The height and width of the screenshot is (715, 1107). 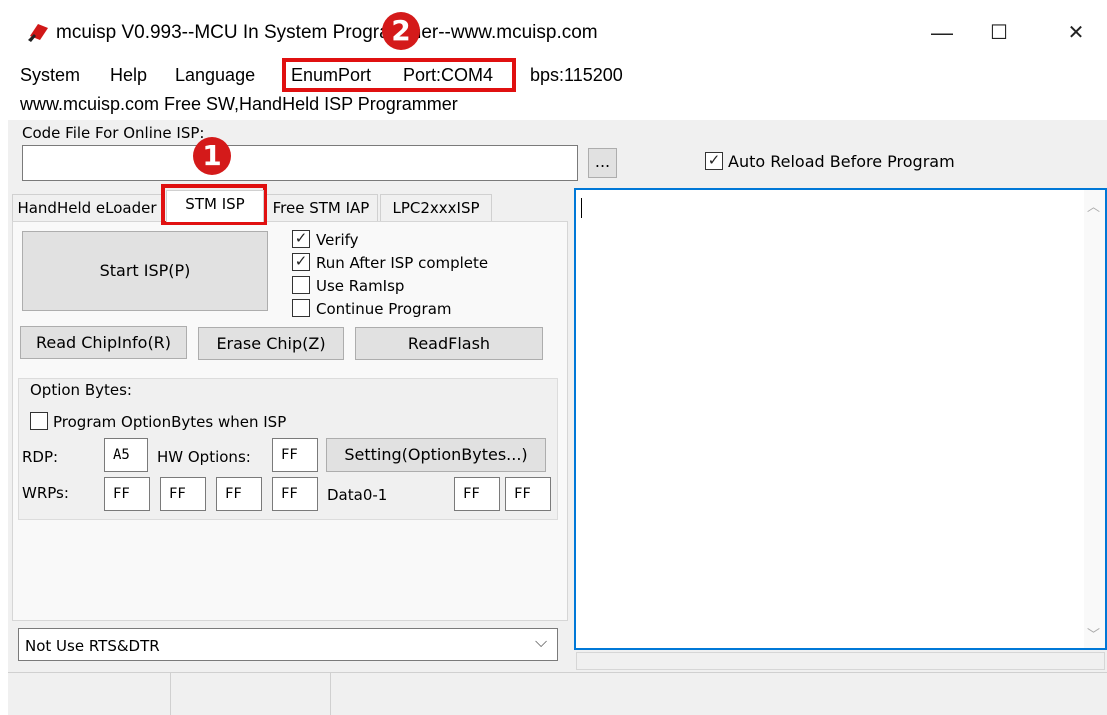 What do you see at coordinates (204, 457) in the screenshot?
I see `hw-options-label: HW Options:` at bounding box center [204, 457].